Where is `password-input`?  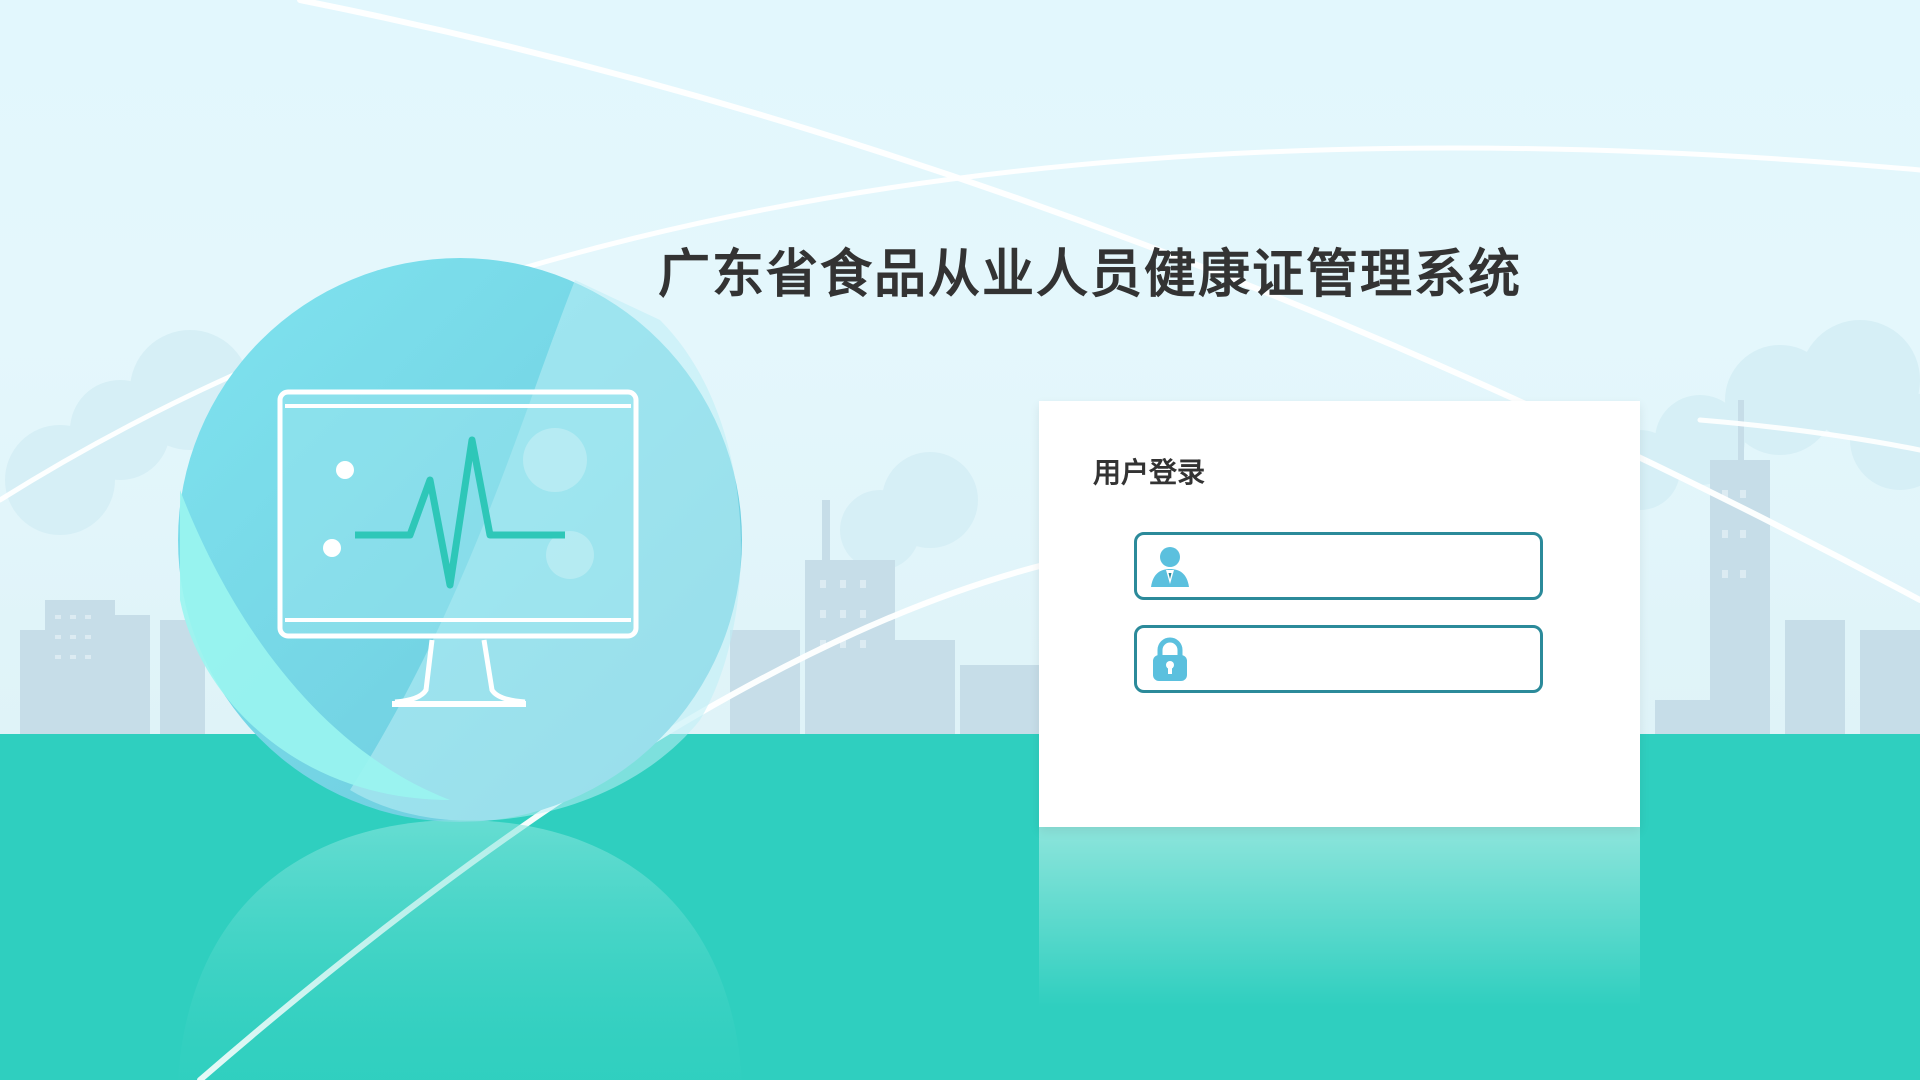
password-input is located at coordinates (1365, 659).